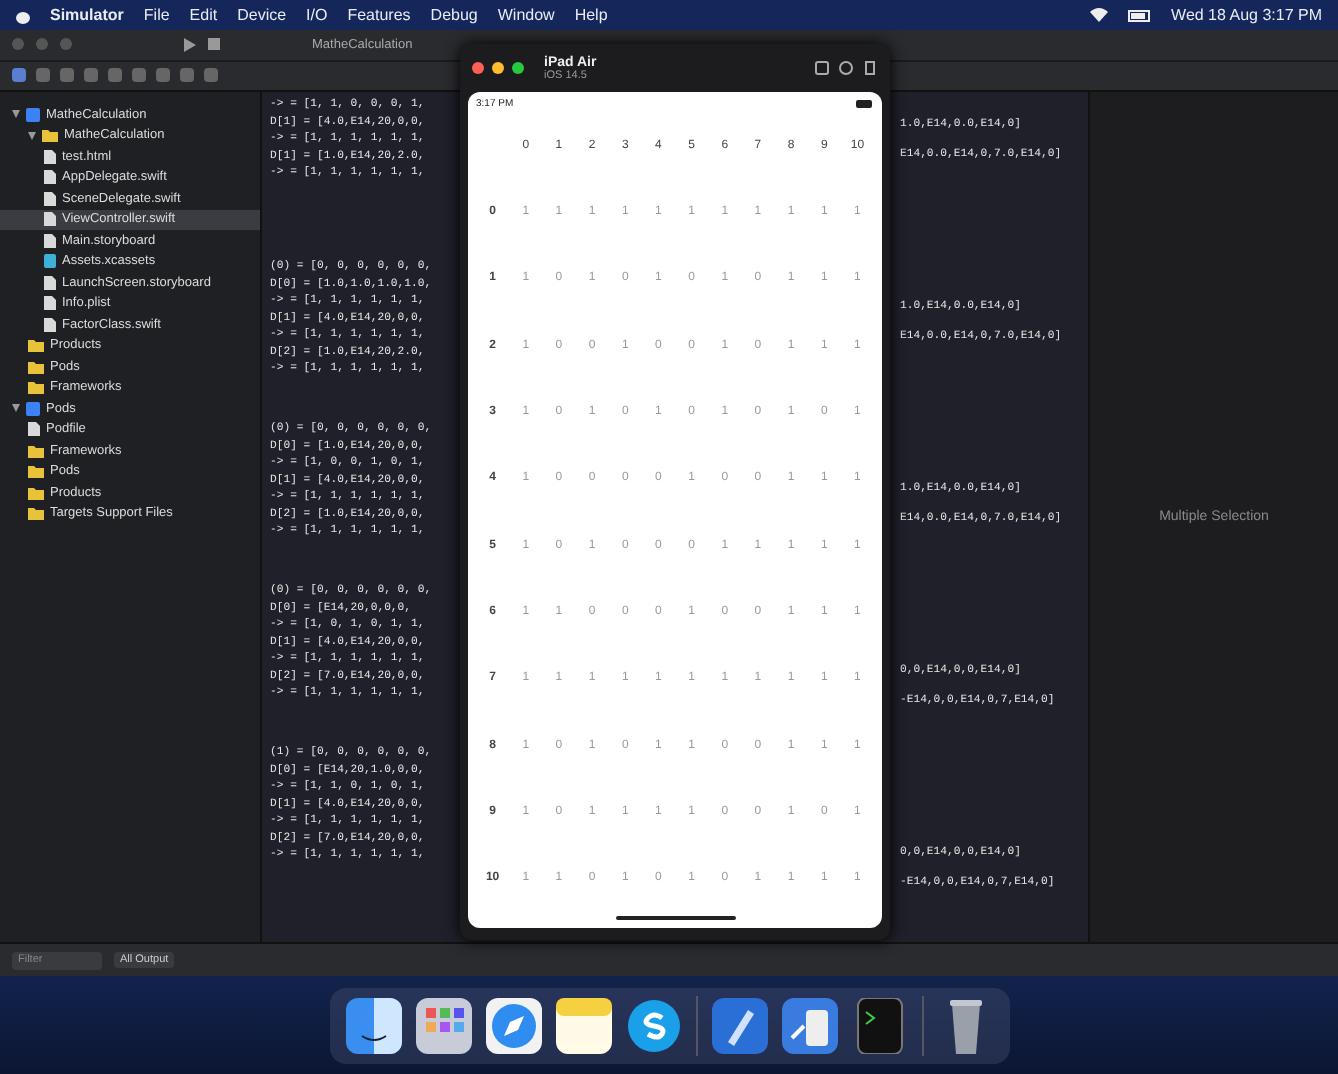 The height and width of the screenshot is (1074, 1338). What do you see at coordinates (526, 15) in the screenshot?
I see `menu-item: Window` at bounding box center [526, 15].